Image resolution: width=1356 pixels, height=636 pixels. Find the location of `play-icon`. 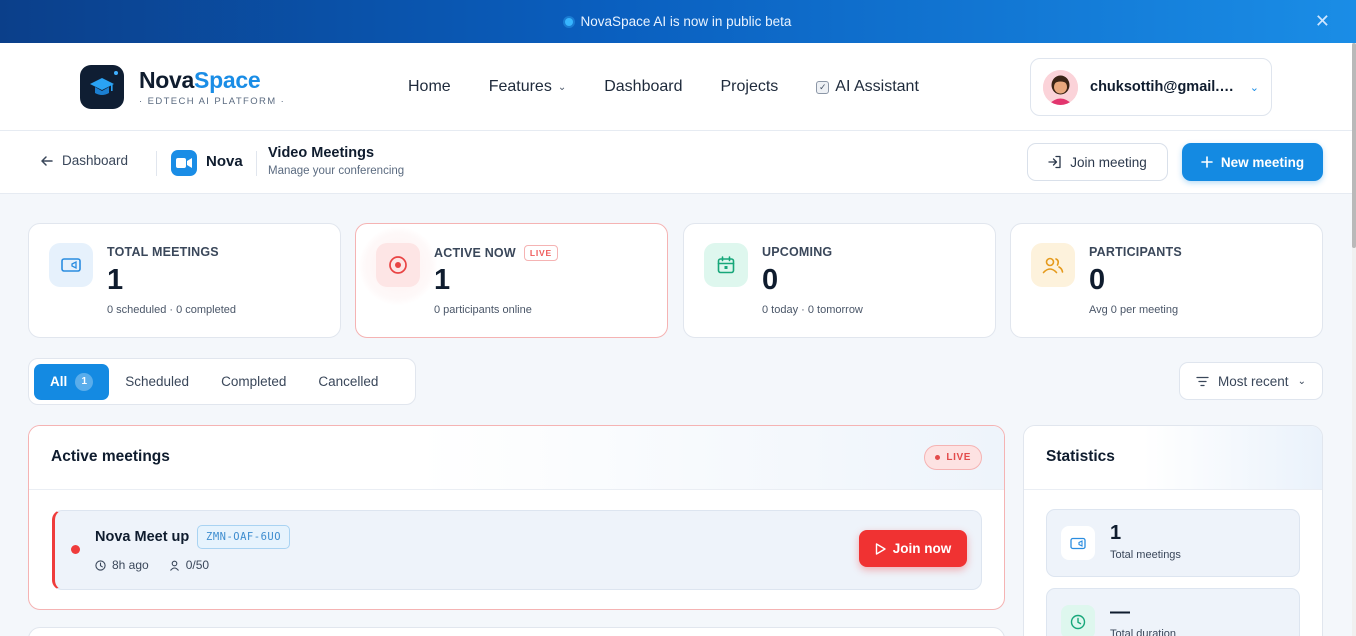

play-icon is located at coordinates (880, 548).